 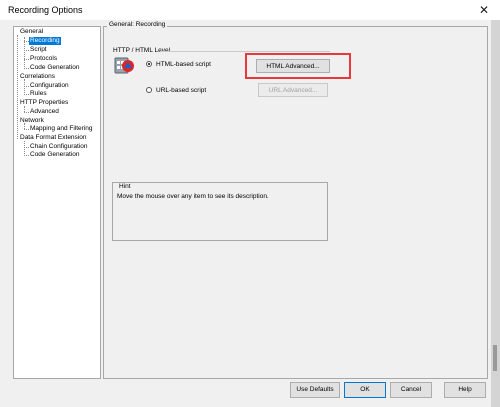 What do you see at coordinates (45, 10) in the screenshot?
I see `window-title: Recording Options` at bounding box center [45, 10].